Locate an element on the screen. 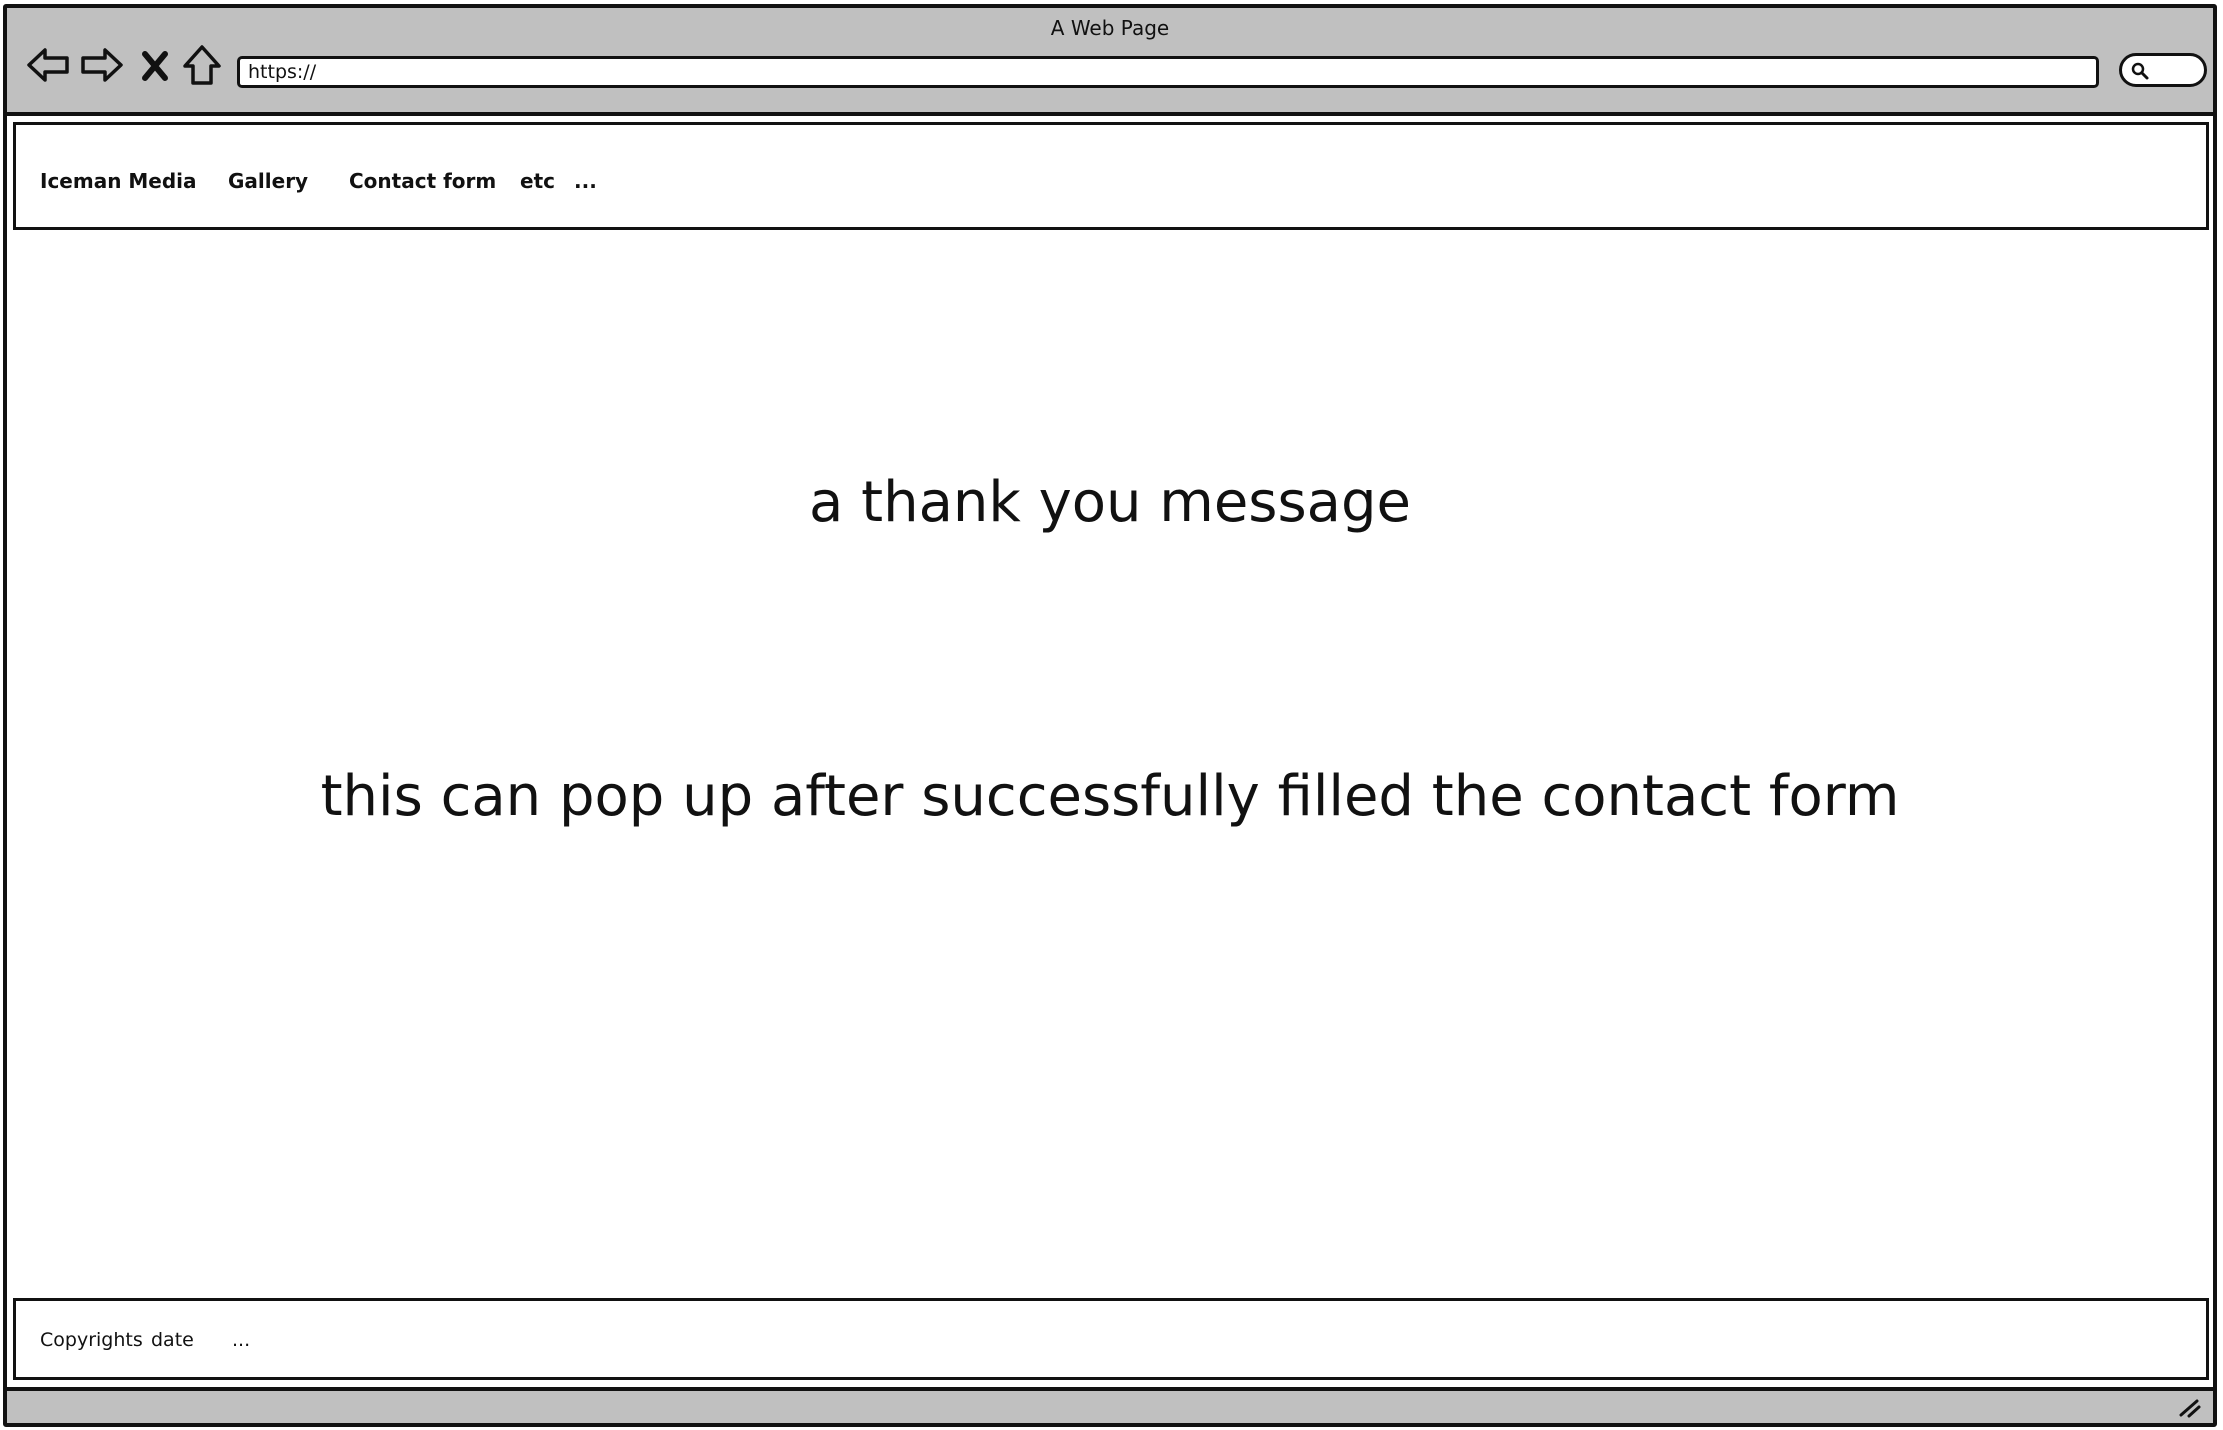 The image size is (2223, 1430). nav-item-iceman-media: Iceman Media is located at coordinates (118, 181).